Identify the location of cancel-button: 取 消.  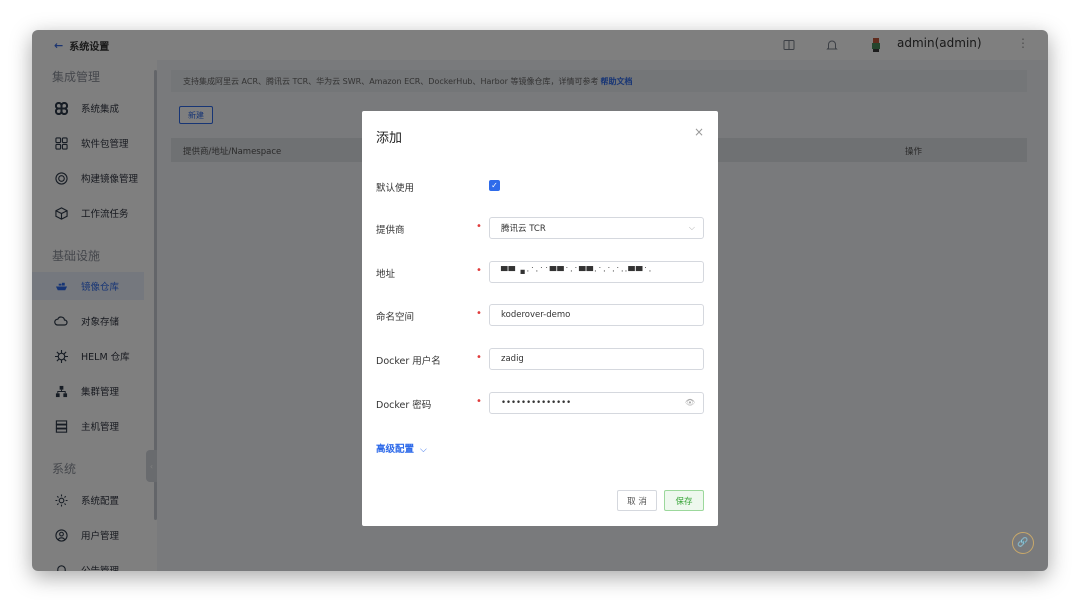
(637, 500).